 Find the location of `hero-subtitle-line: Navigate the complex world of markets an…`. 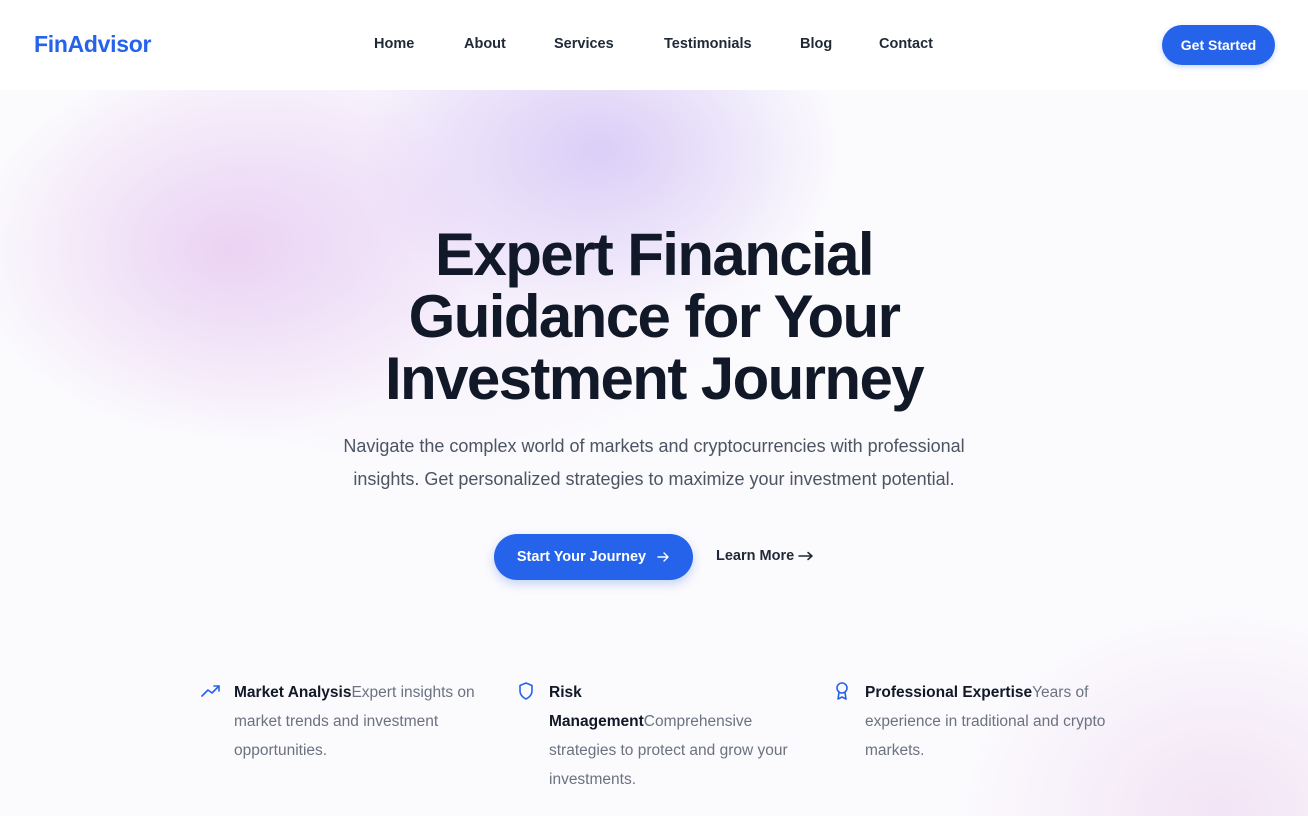

hero-subtitle-line: Navigate the complex world of markets an… is located at coordinates (654, 446).